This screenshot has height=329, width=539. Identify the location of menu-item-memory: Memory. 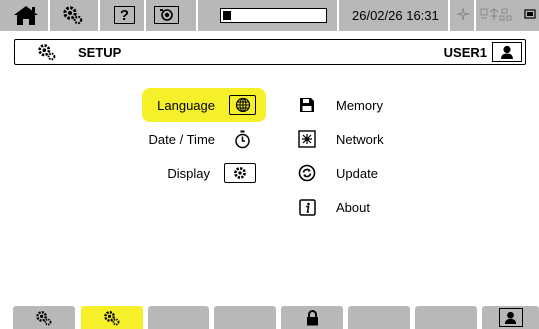
(358, 105).